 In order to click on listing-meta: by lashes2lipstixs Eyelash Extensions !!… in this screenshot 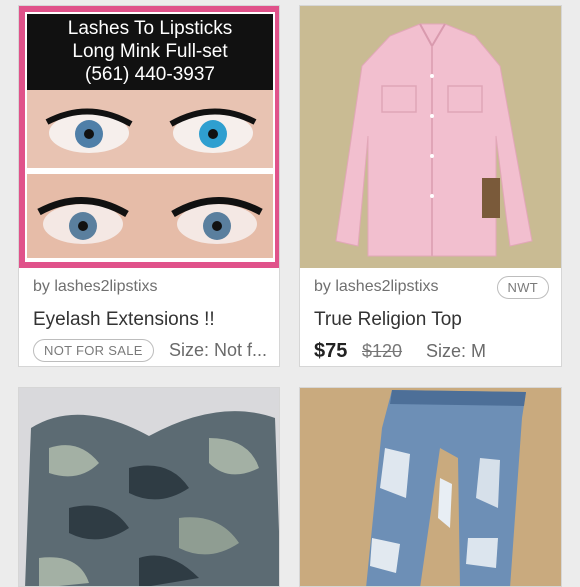, I will do `click(149, 317)`.